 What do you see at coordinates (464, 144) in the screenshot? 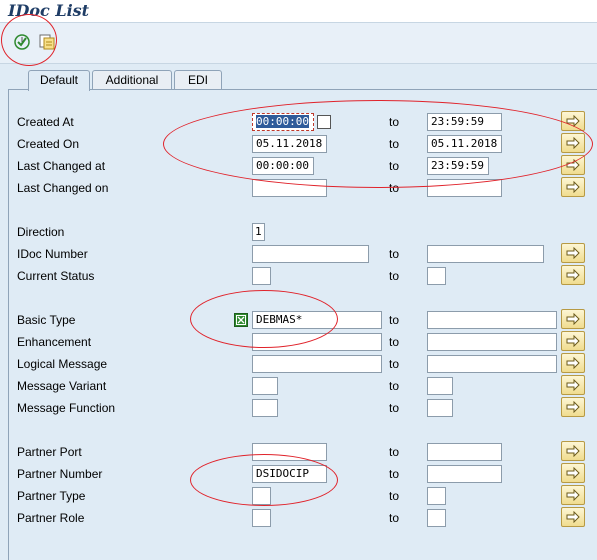
I see `created-on-to-input: 05.11.2018` at bounding box center [464, 144].